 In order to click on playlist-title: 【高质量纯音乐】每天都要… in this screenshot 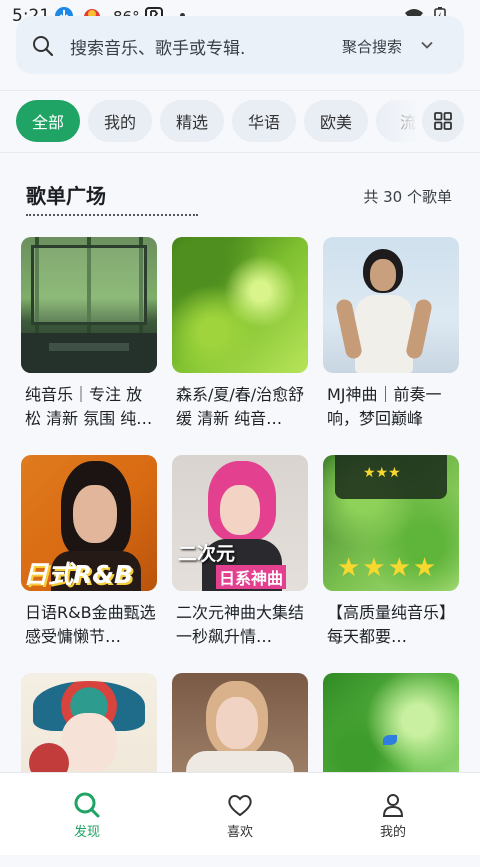, I will do `click(391, 624)`.